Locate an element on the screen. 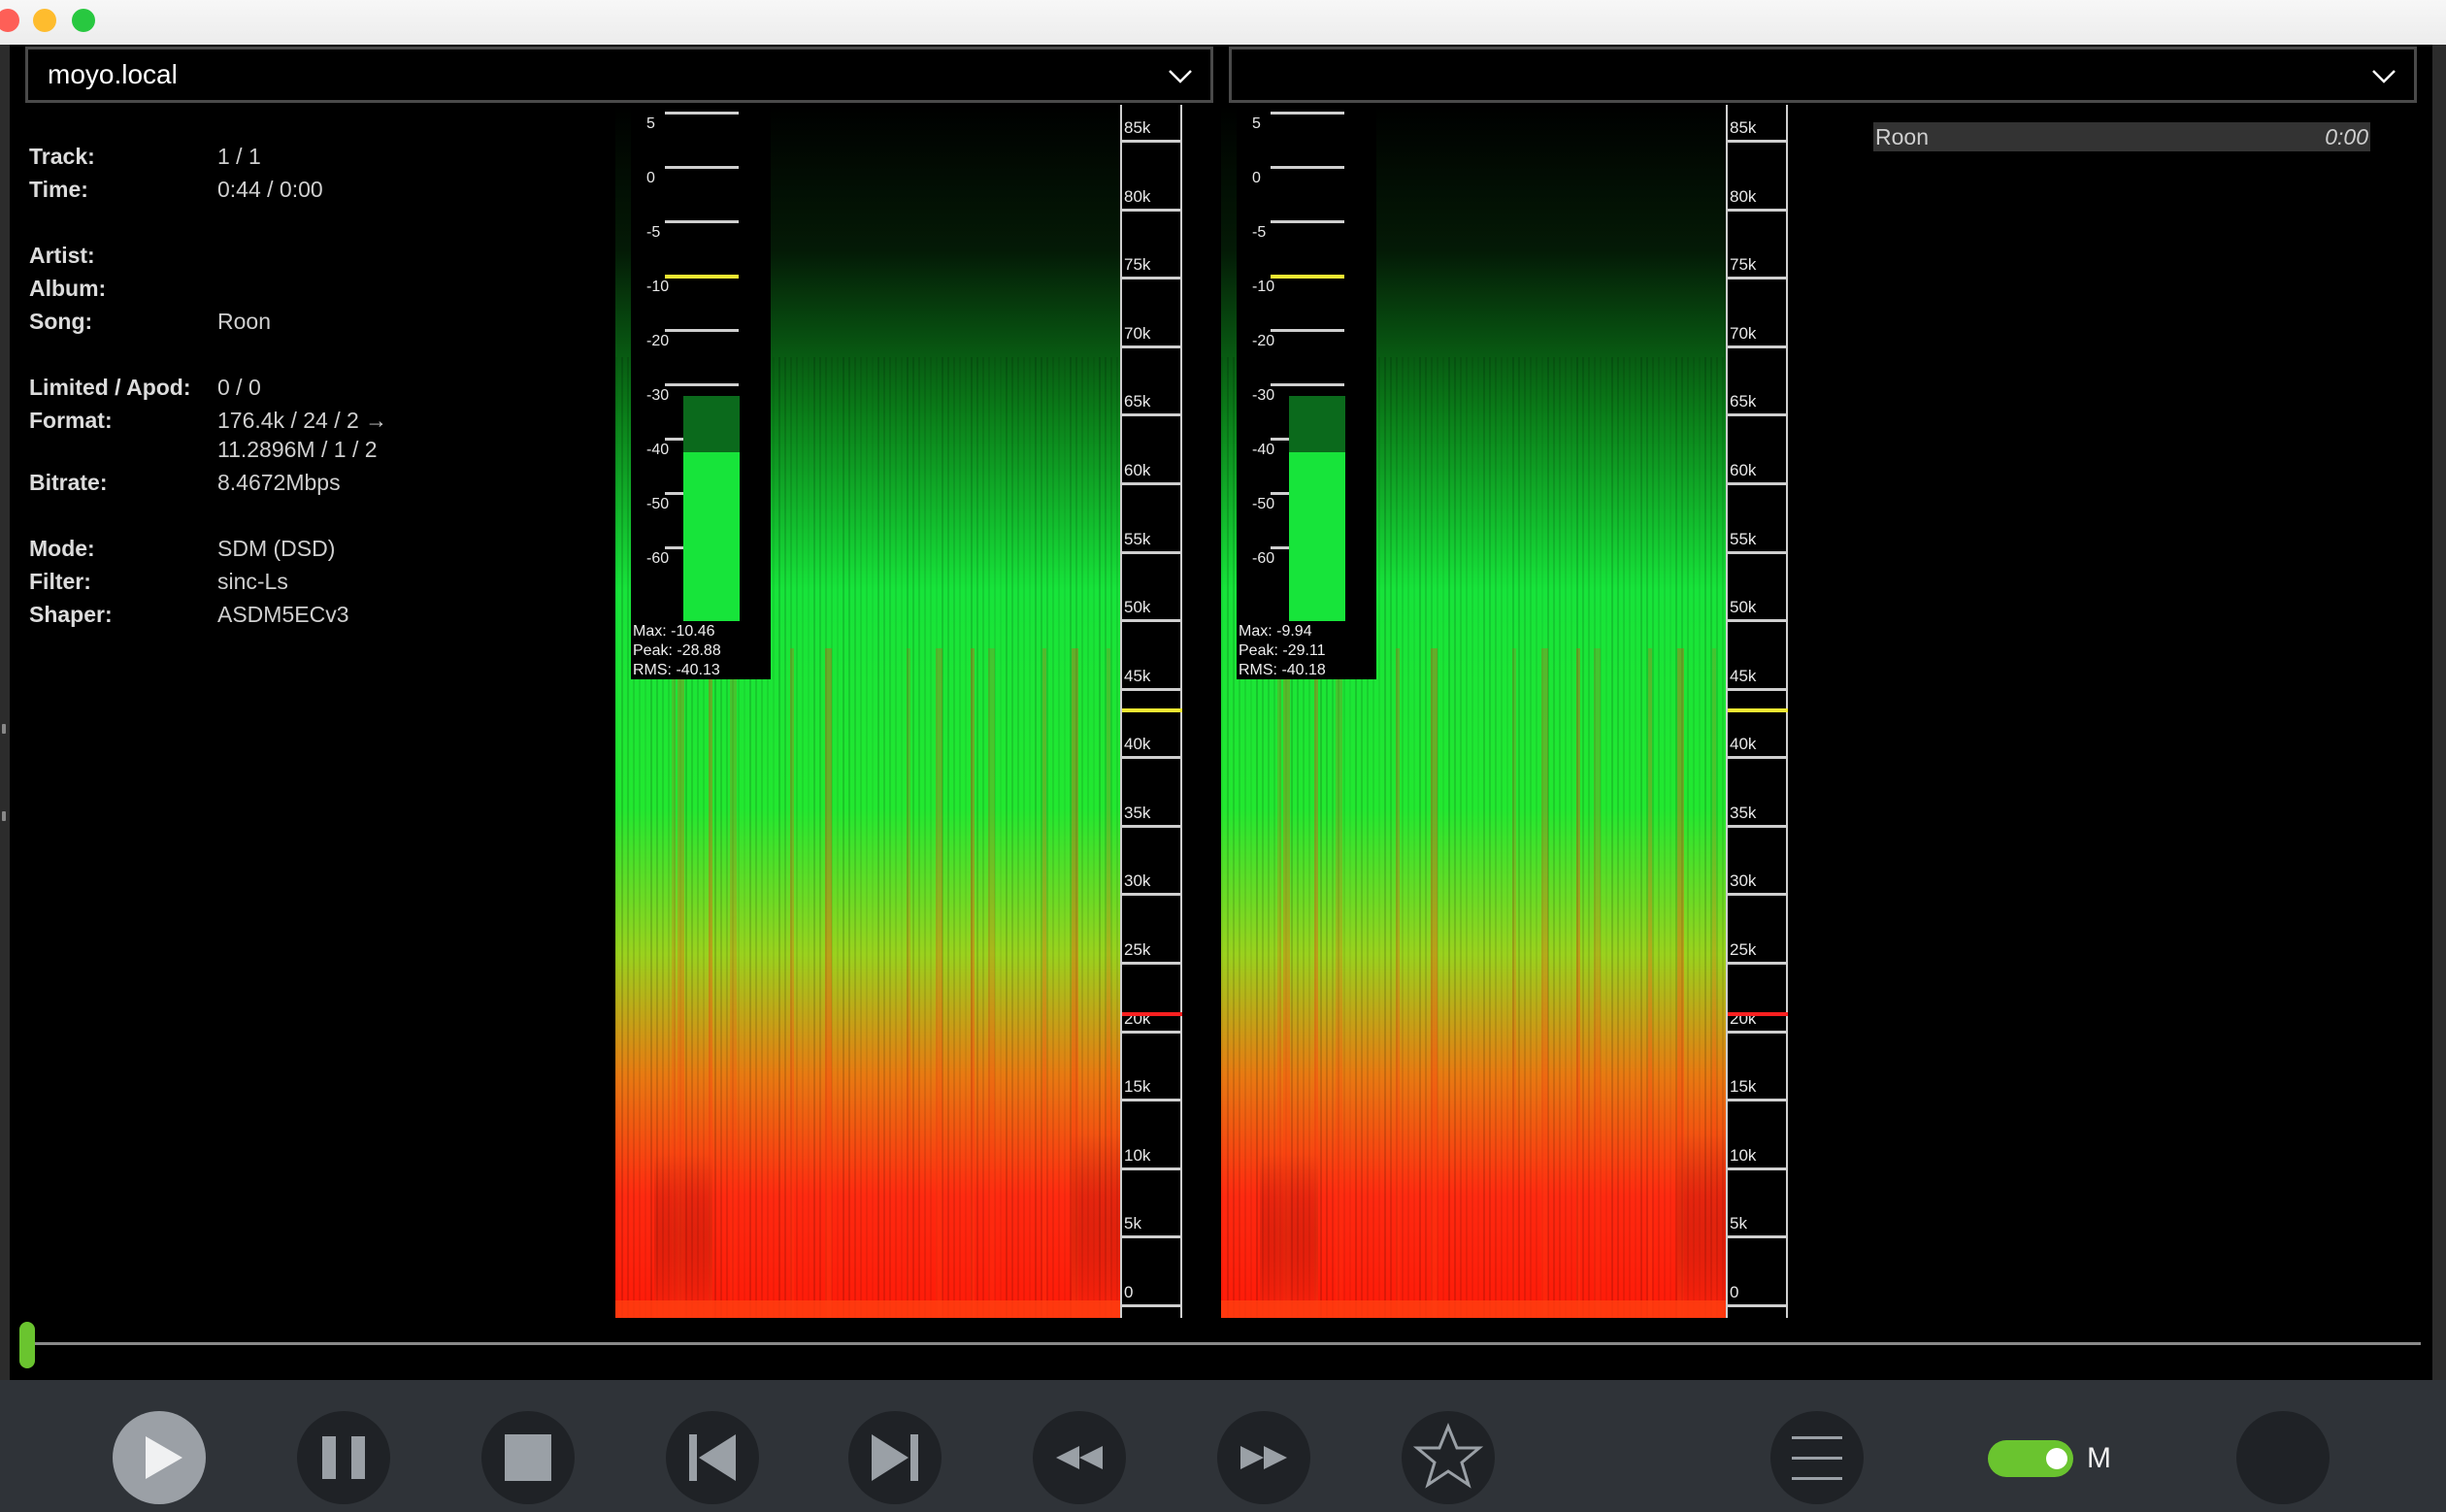  fast-forward-icon is located at coordinates (1263, 1457).